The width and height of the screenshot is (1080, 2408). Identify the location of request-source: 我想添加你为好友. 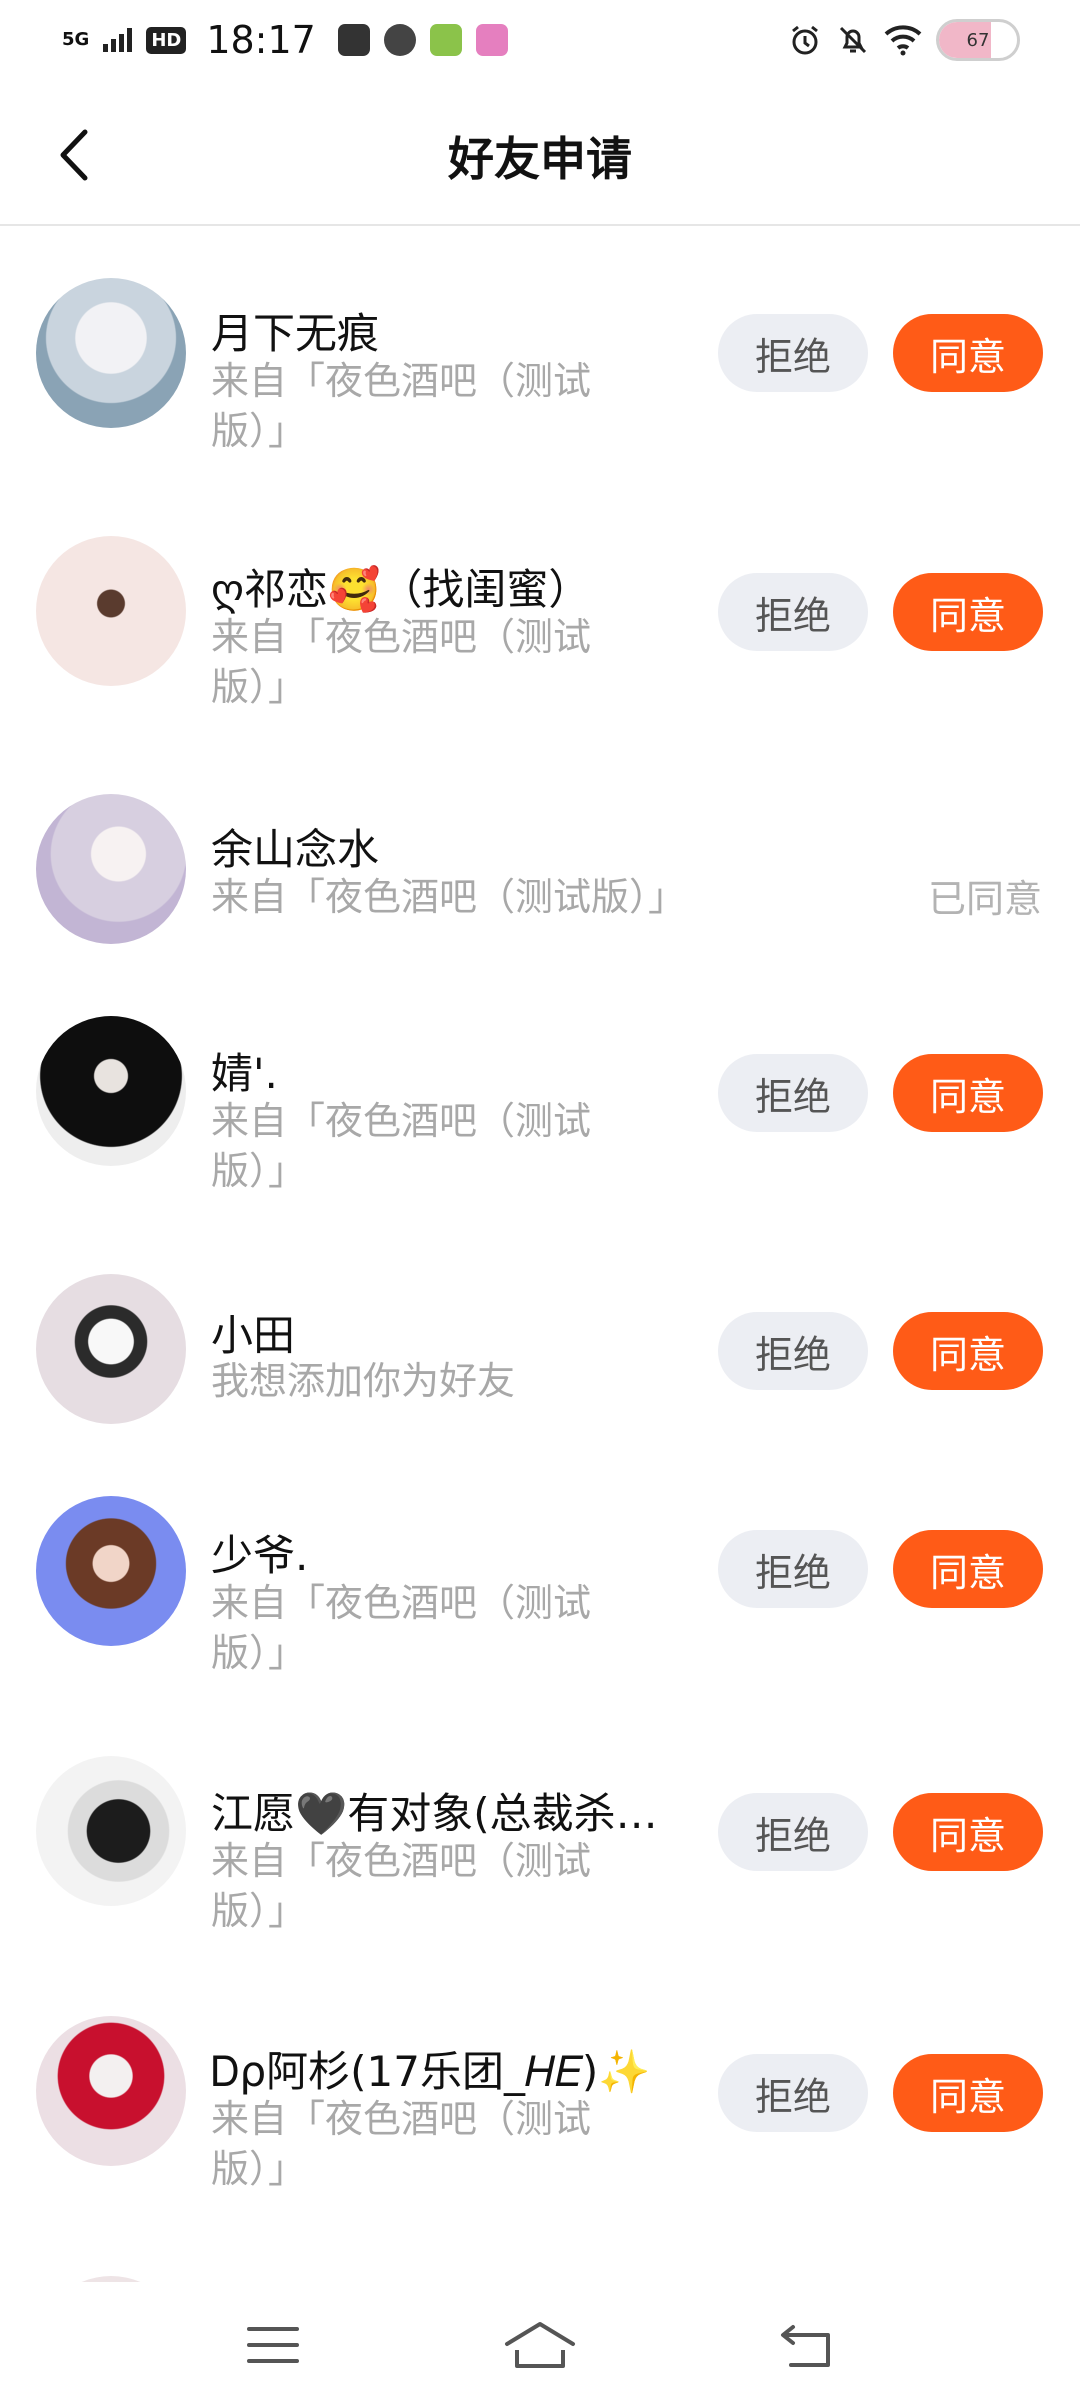
(363, 1381).